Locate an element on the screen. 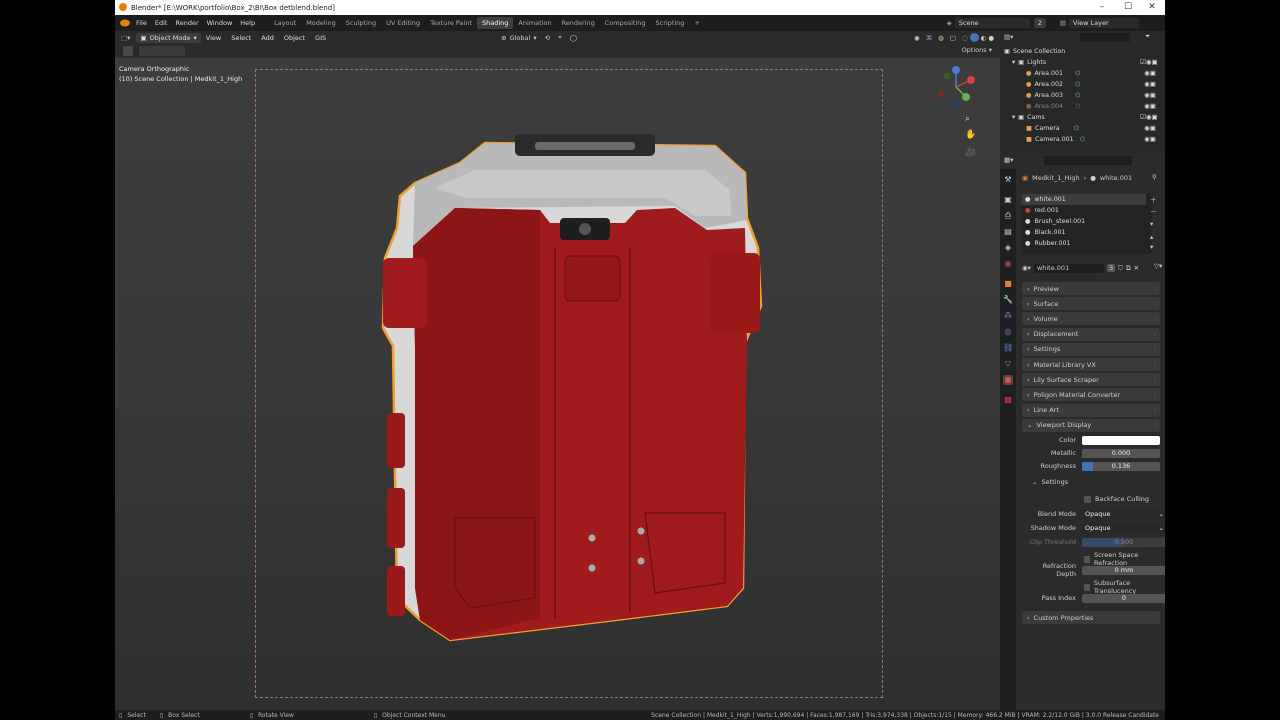 This screenshot has height=720, width=1280. tab-layout: Layout is located at coordinates (285, 23).